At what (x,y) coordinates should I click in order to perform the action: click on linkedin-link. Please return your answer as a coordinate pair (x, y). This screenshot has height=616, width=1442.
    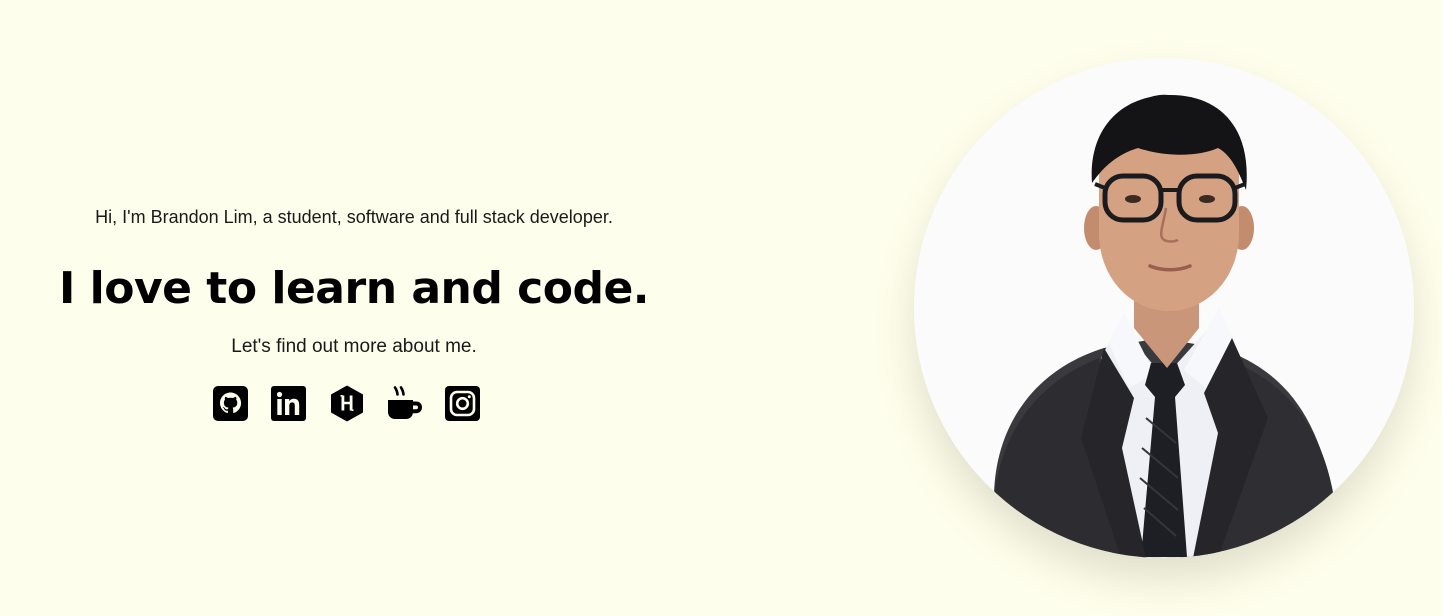
    Looking at the image, I should click on (289, 403).